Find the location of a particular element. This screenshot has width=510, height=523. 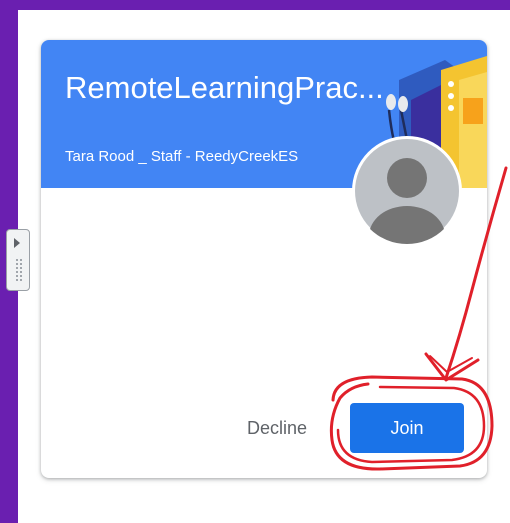

join-button: Join is located at coordinates (407, 428).